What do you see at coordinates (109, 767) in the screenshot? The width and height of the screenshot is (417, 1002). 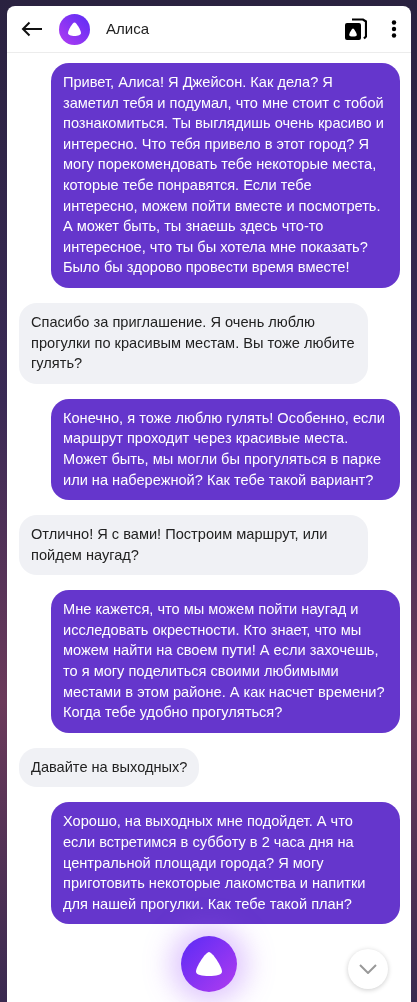 I see `assistant-message: Давайте на выходных?` at bounding box center [109, 767].